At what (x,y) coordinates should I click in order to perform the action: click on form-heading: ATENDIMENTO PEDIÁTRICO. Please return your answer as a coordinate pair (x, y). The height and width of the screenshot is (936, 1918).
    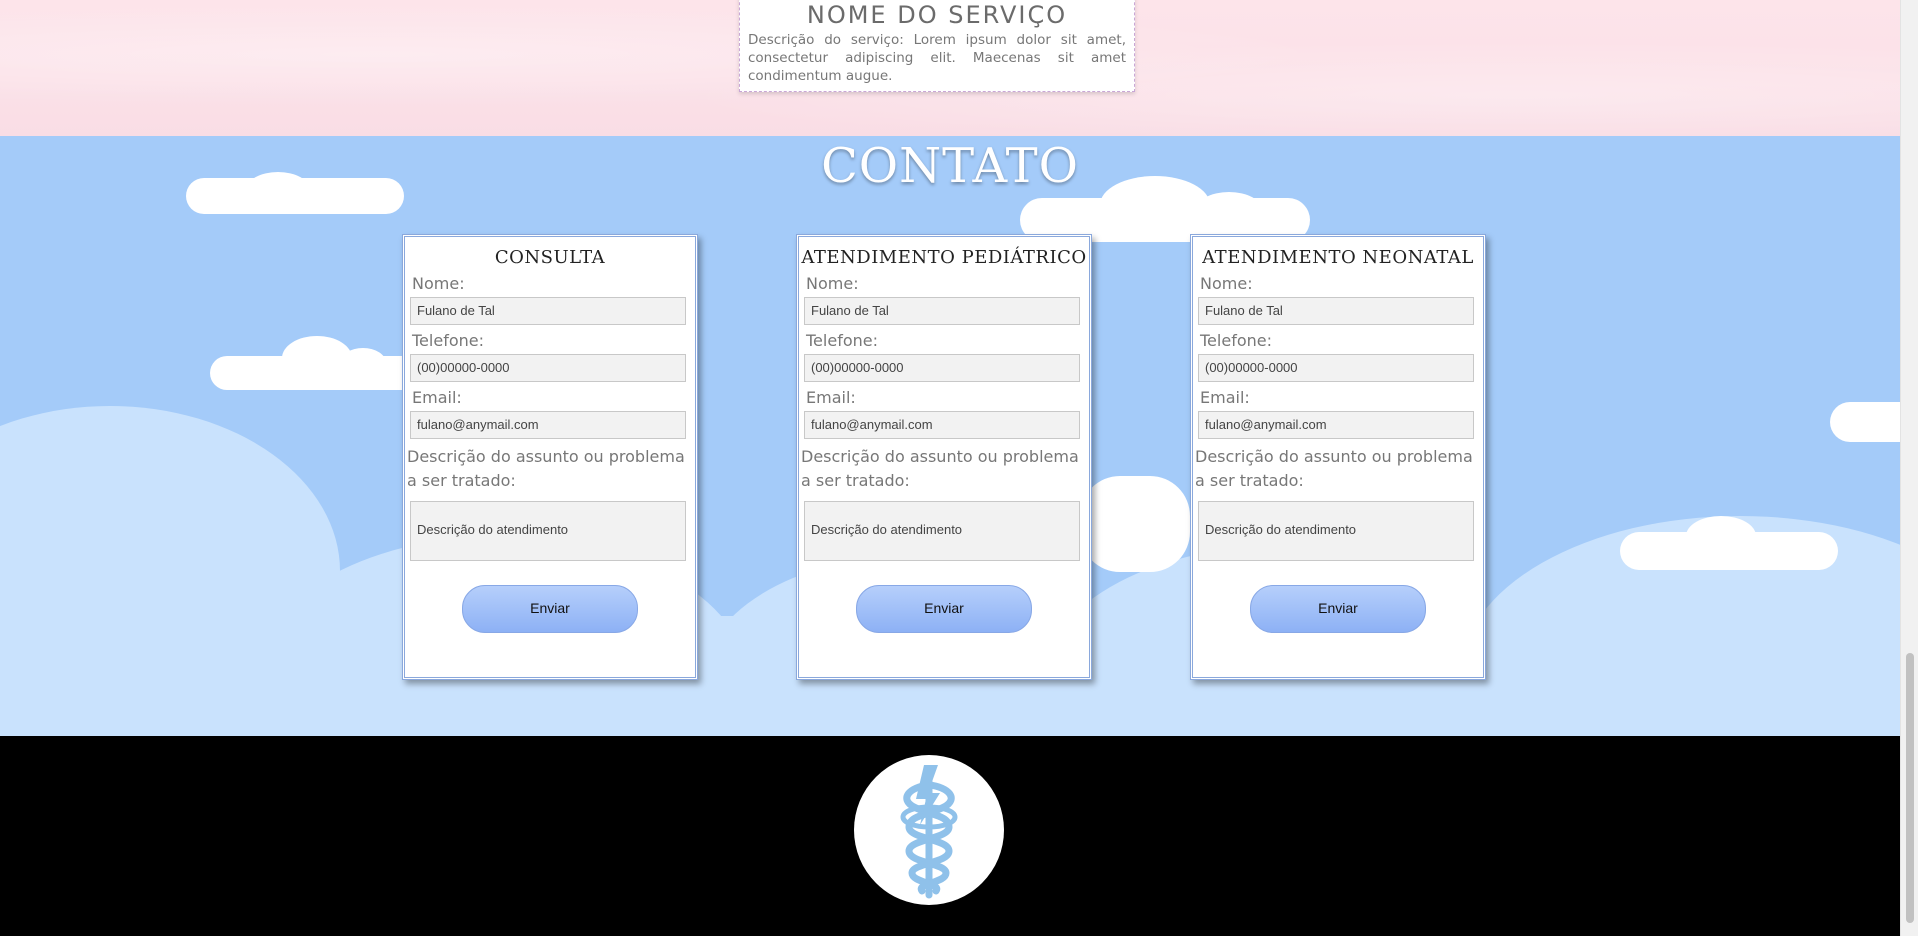
    Looking at the image, I should click on (944, 257).